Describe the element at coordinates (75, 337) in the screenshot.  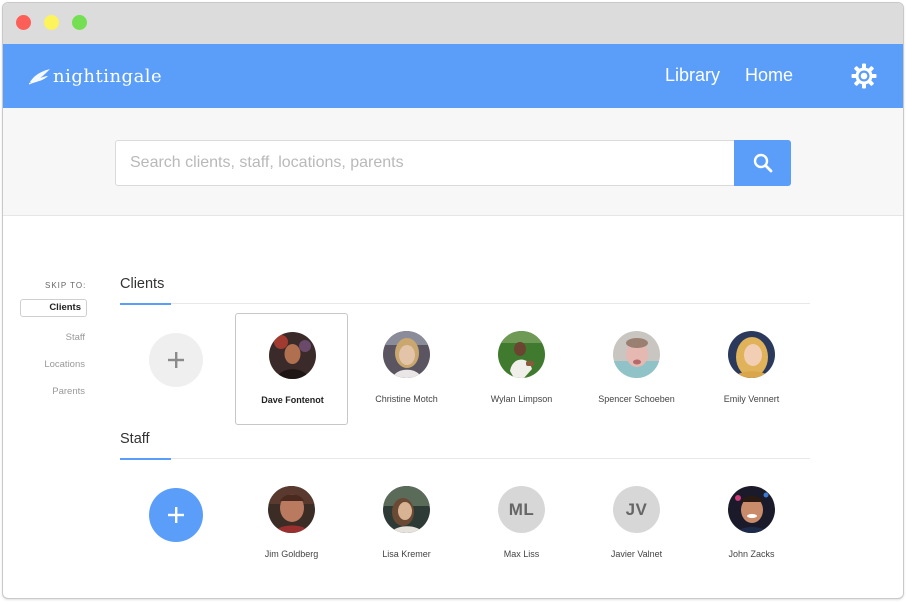
I see `skip-item-staff: Staff` at that location.